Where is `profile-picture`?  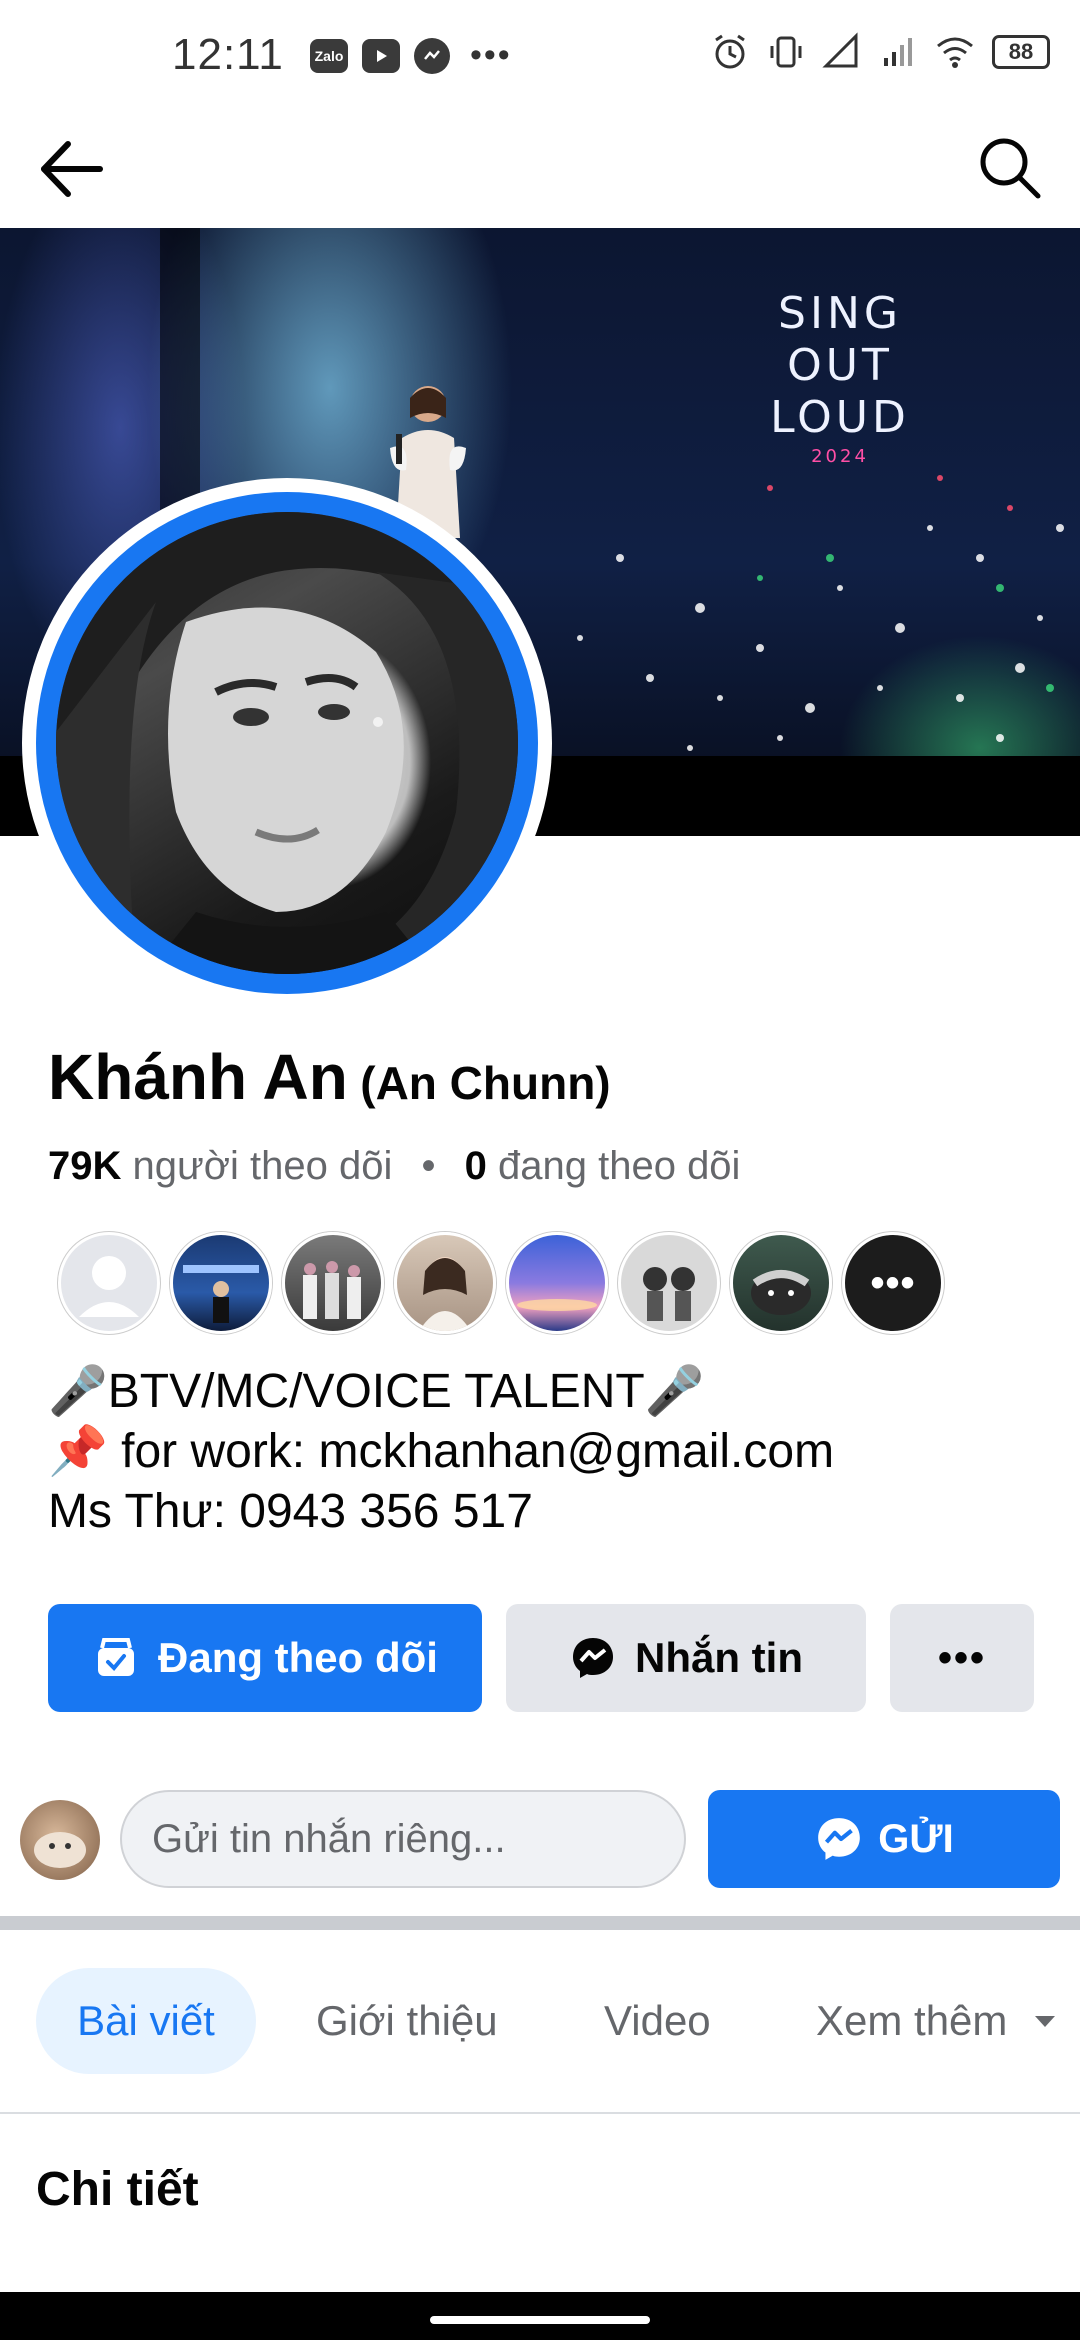 profile-picture is located at coordinates (287, 743).